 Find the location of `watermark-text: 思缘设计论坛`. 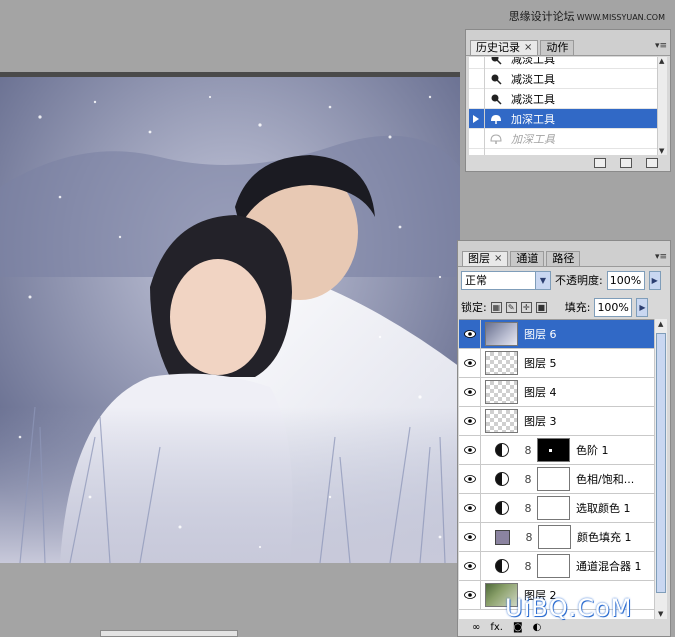

watermark-text: 思缘设计论坛 is located at coordinates (541, 16).